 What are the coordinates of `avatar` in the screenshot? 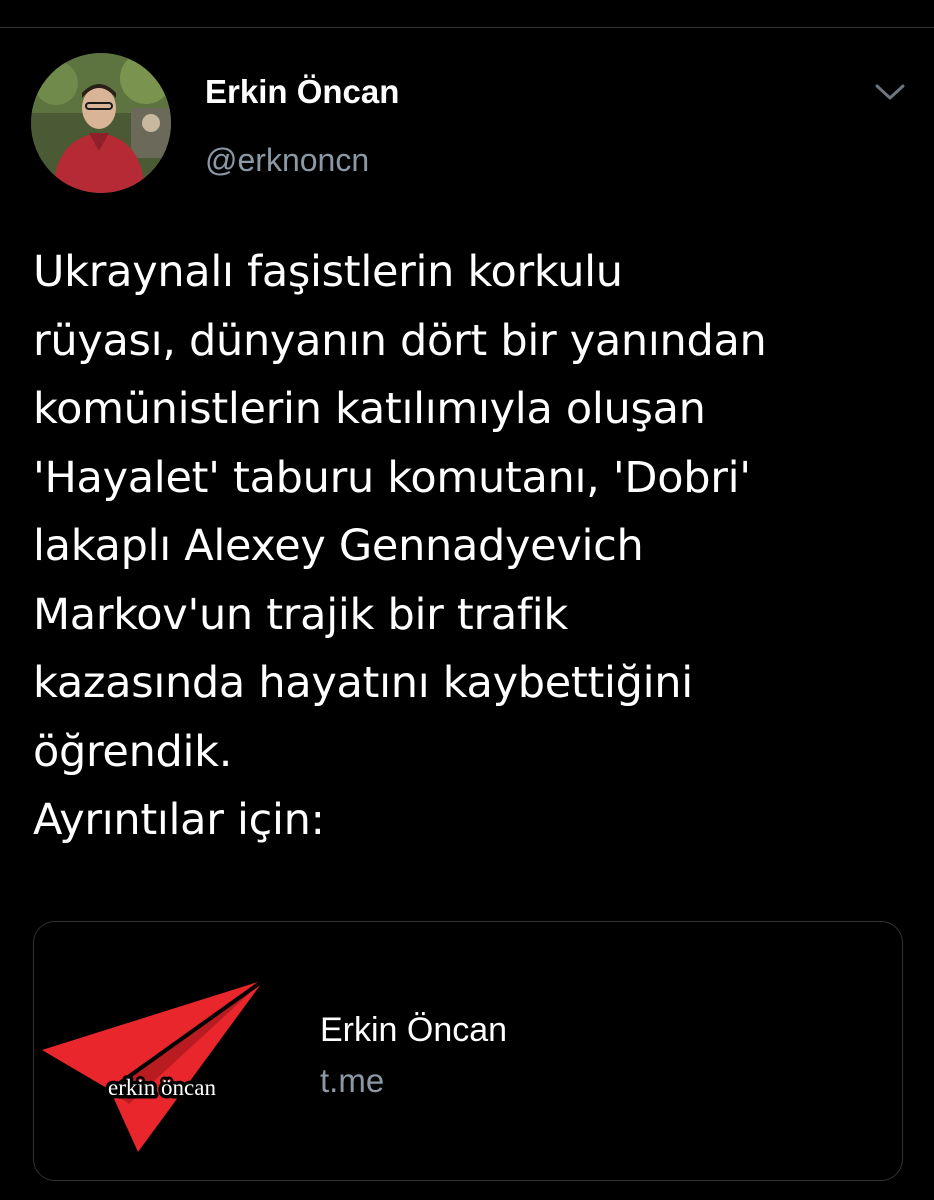 It's located at (101, 123).